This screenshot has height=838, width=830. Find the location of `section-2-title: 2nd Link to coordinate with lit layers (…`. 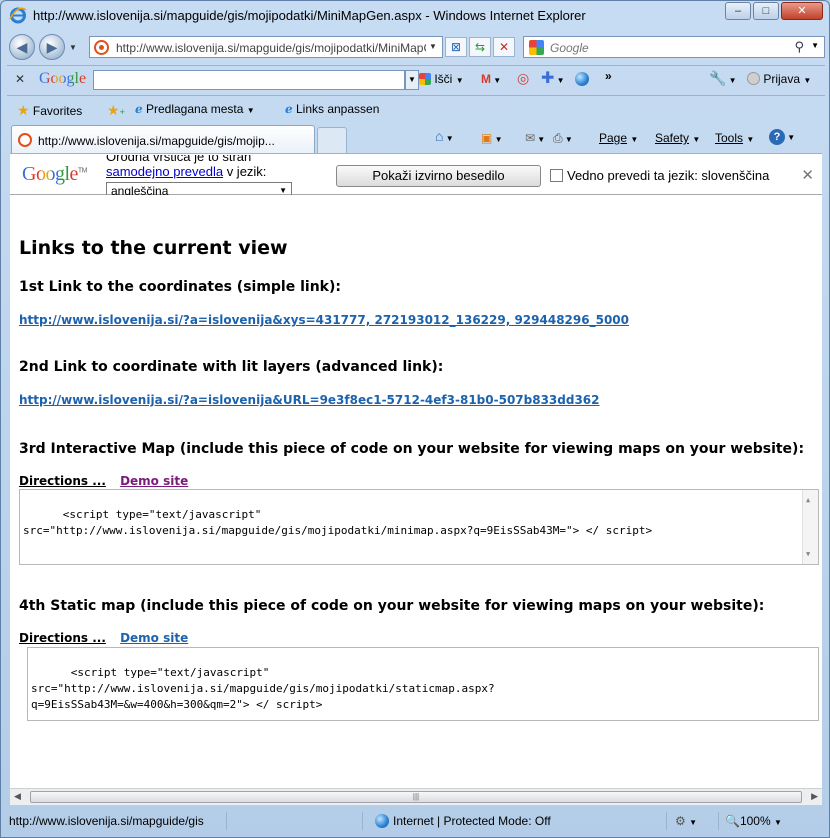

section-2-title: 2nd Link to coordinate with lit layers (… is located at coordinates (231, 367).